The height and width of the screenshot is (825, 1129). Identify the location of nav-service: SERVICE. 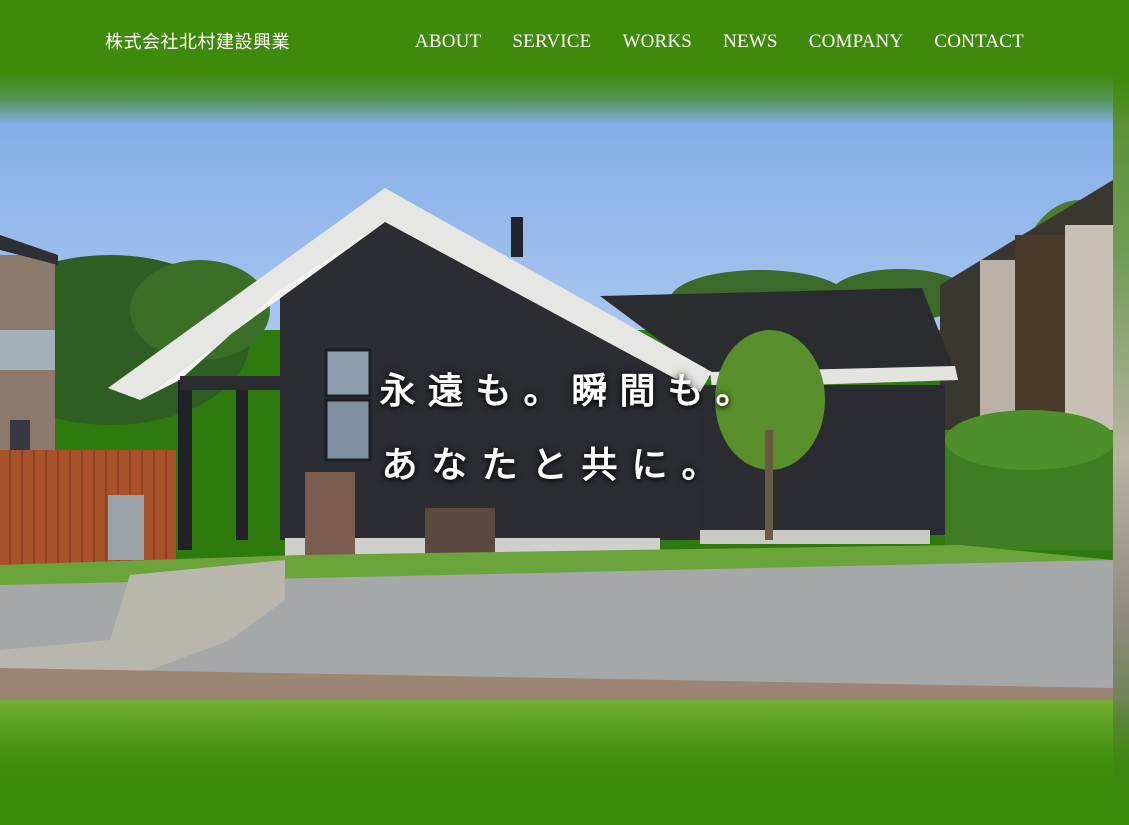
(551, 42).